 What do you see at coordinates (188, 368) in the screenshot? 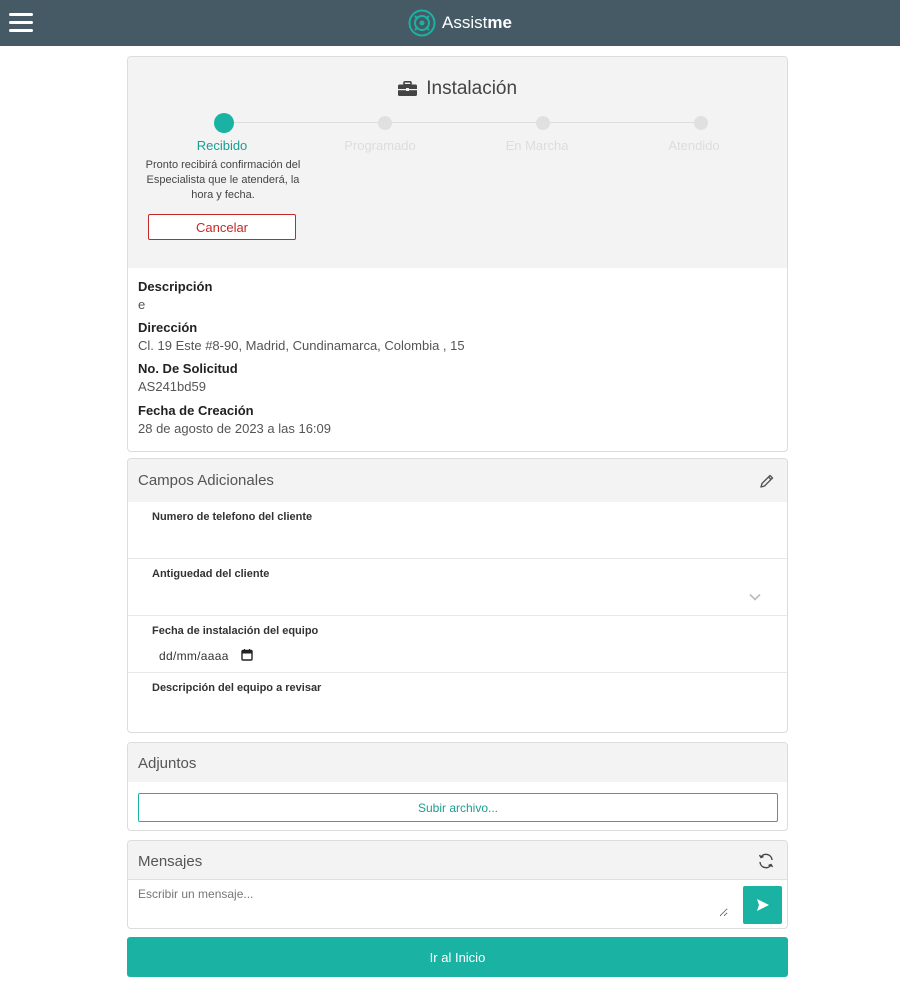
I see `field-label: No. De Solicitud` at bounding box center [188, 368].